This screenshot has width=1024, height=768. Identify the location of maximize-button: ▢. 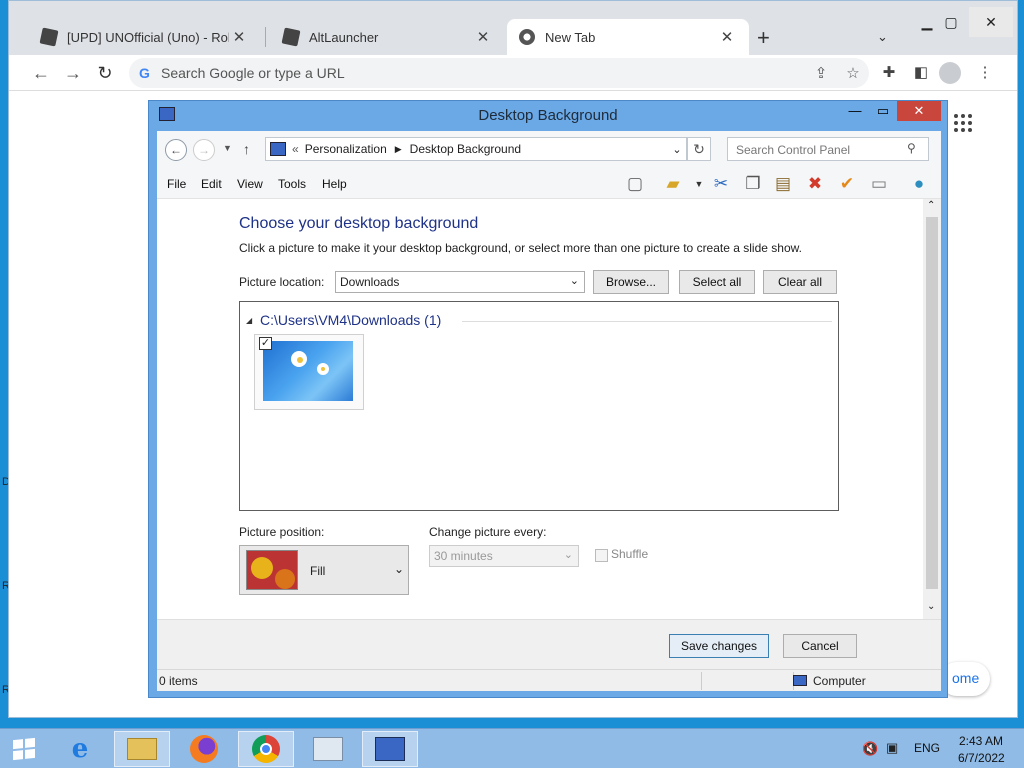
(951, 22).